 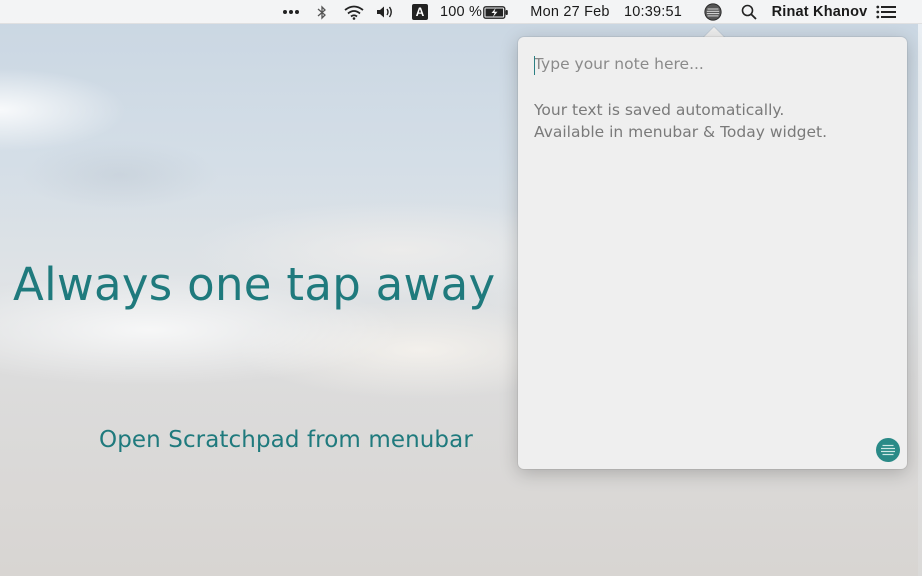 What do you see at coordinates (386, 12) in the screenshot?
I see `volume-icon` at bounding box center [386, 12].